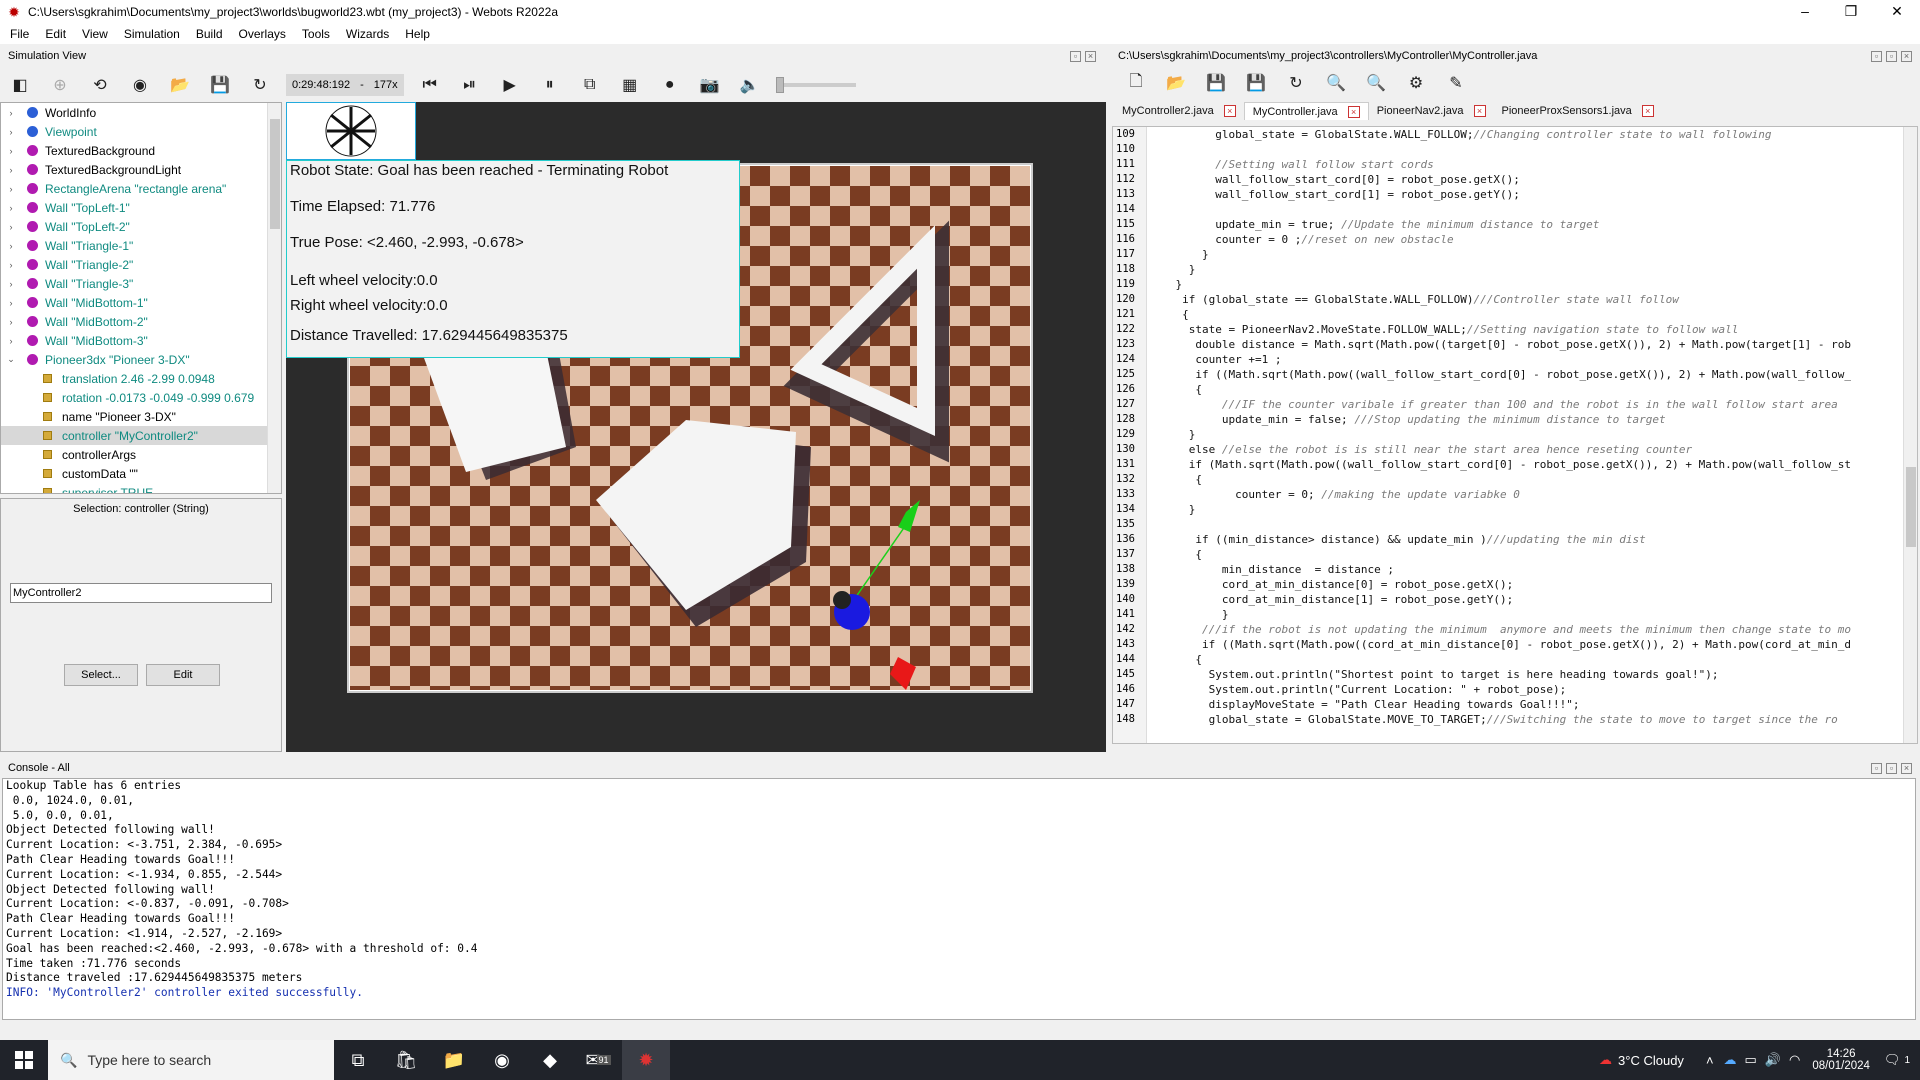 Image resolution: width=1920 pixels, height=1080 pixels. I want to click on save-all-icon: 💾, so click(1256, 83).